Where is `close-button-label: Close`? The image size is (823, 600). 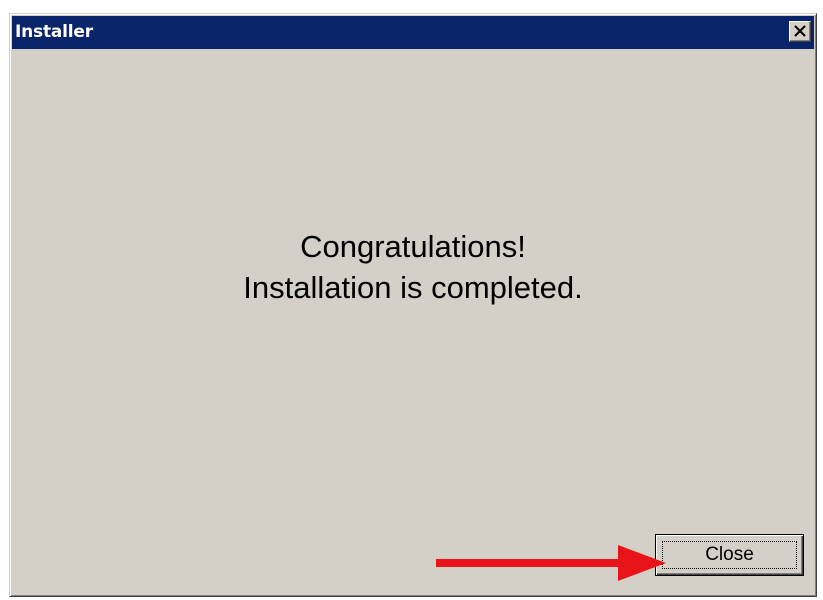 close-button-label: Close is located at coordinates (729, 554).